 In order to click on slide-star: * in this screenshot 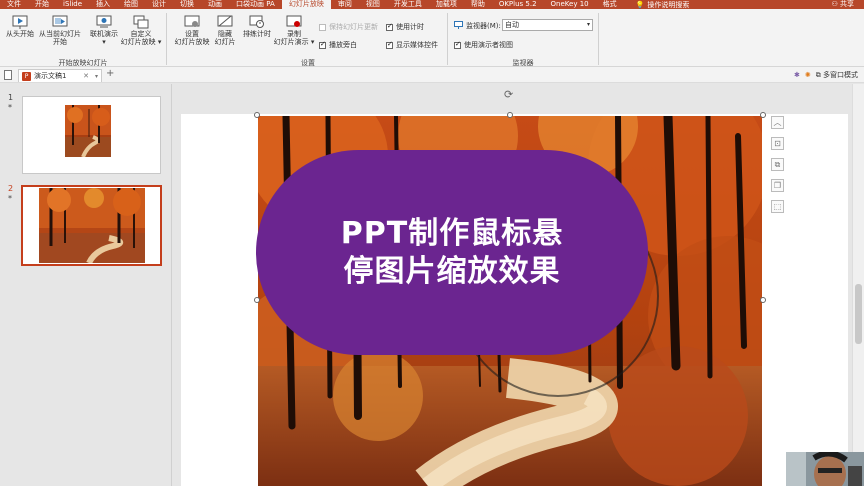, I will do `click(10, 198)`.